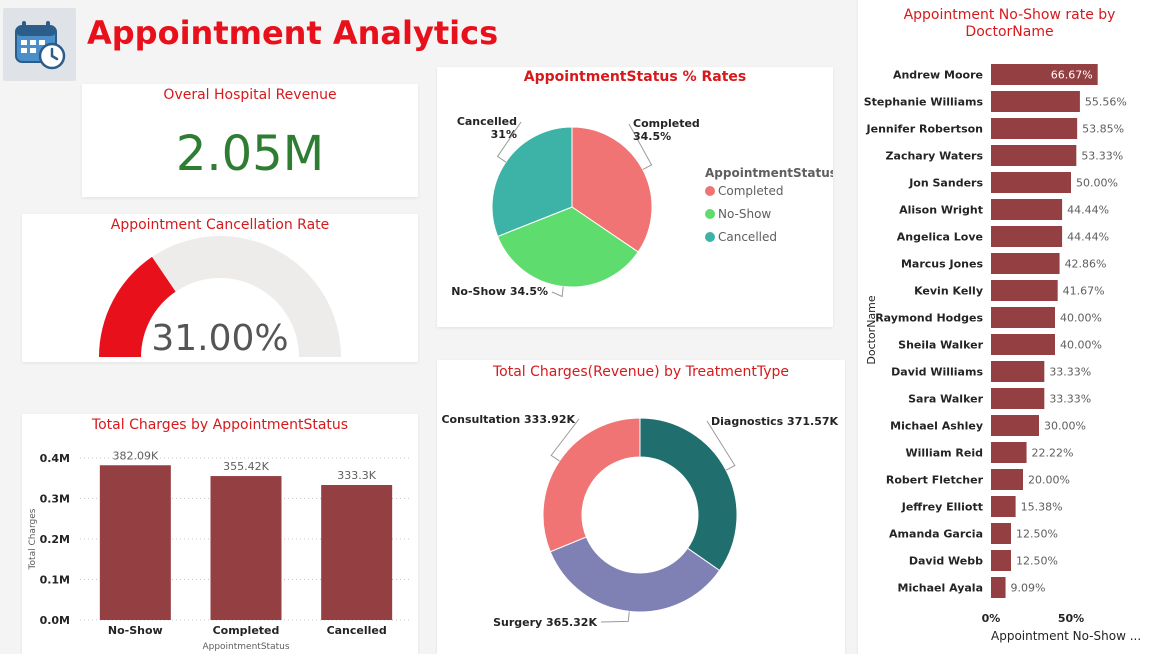  What do you see at coordinates (945, 399) in the screenshot?
I see `hbar-category-label: Sara Walker` at bounding box center [945, 399].